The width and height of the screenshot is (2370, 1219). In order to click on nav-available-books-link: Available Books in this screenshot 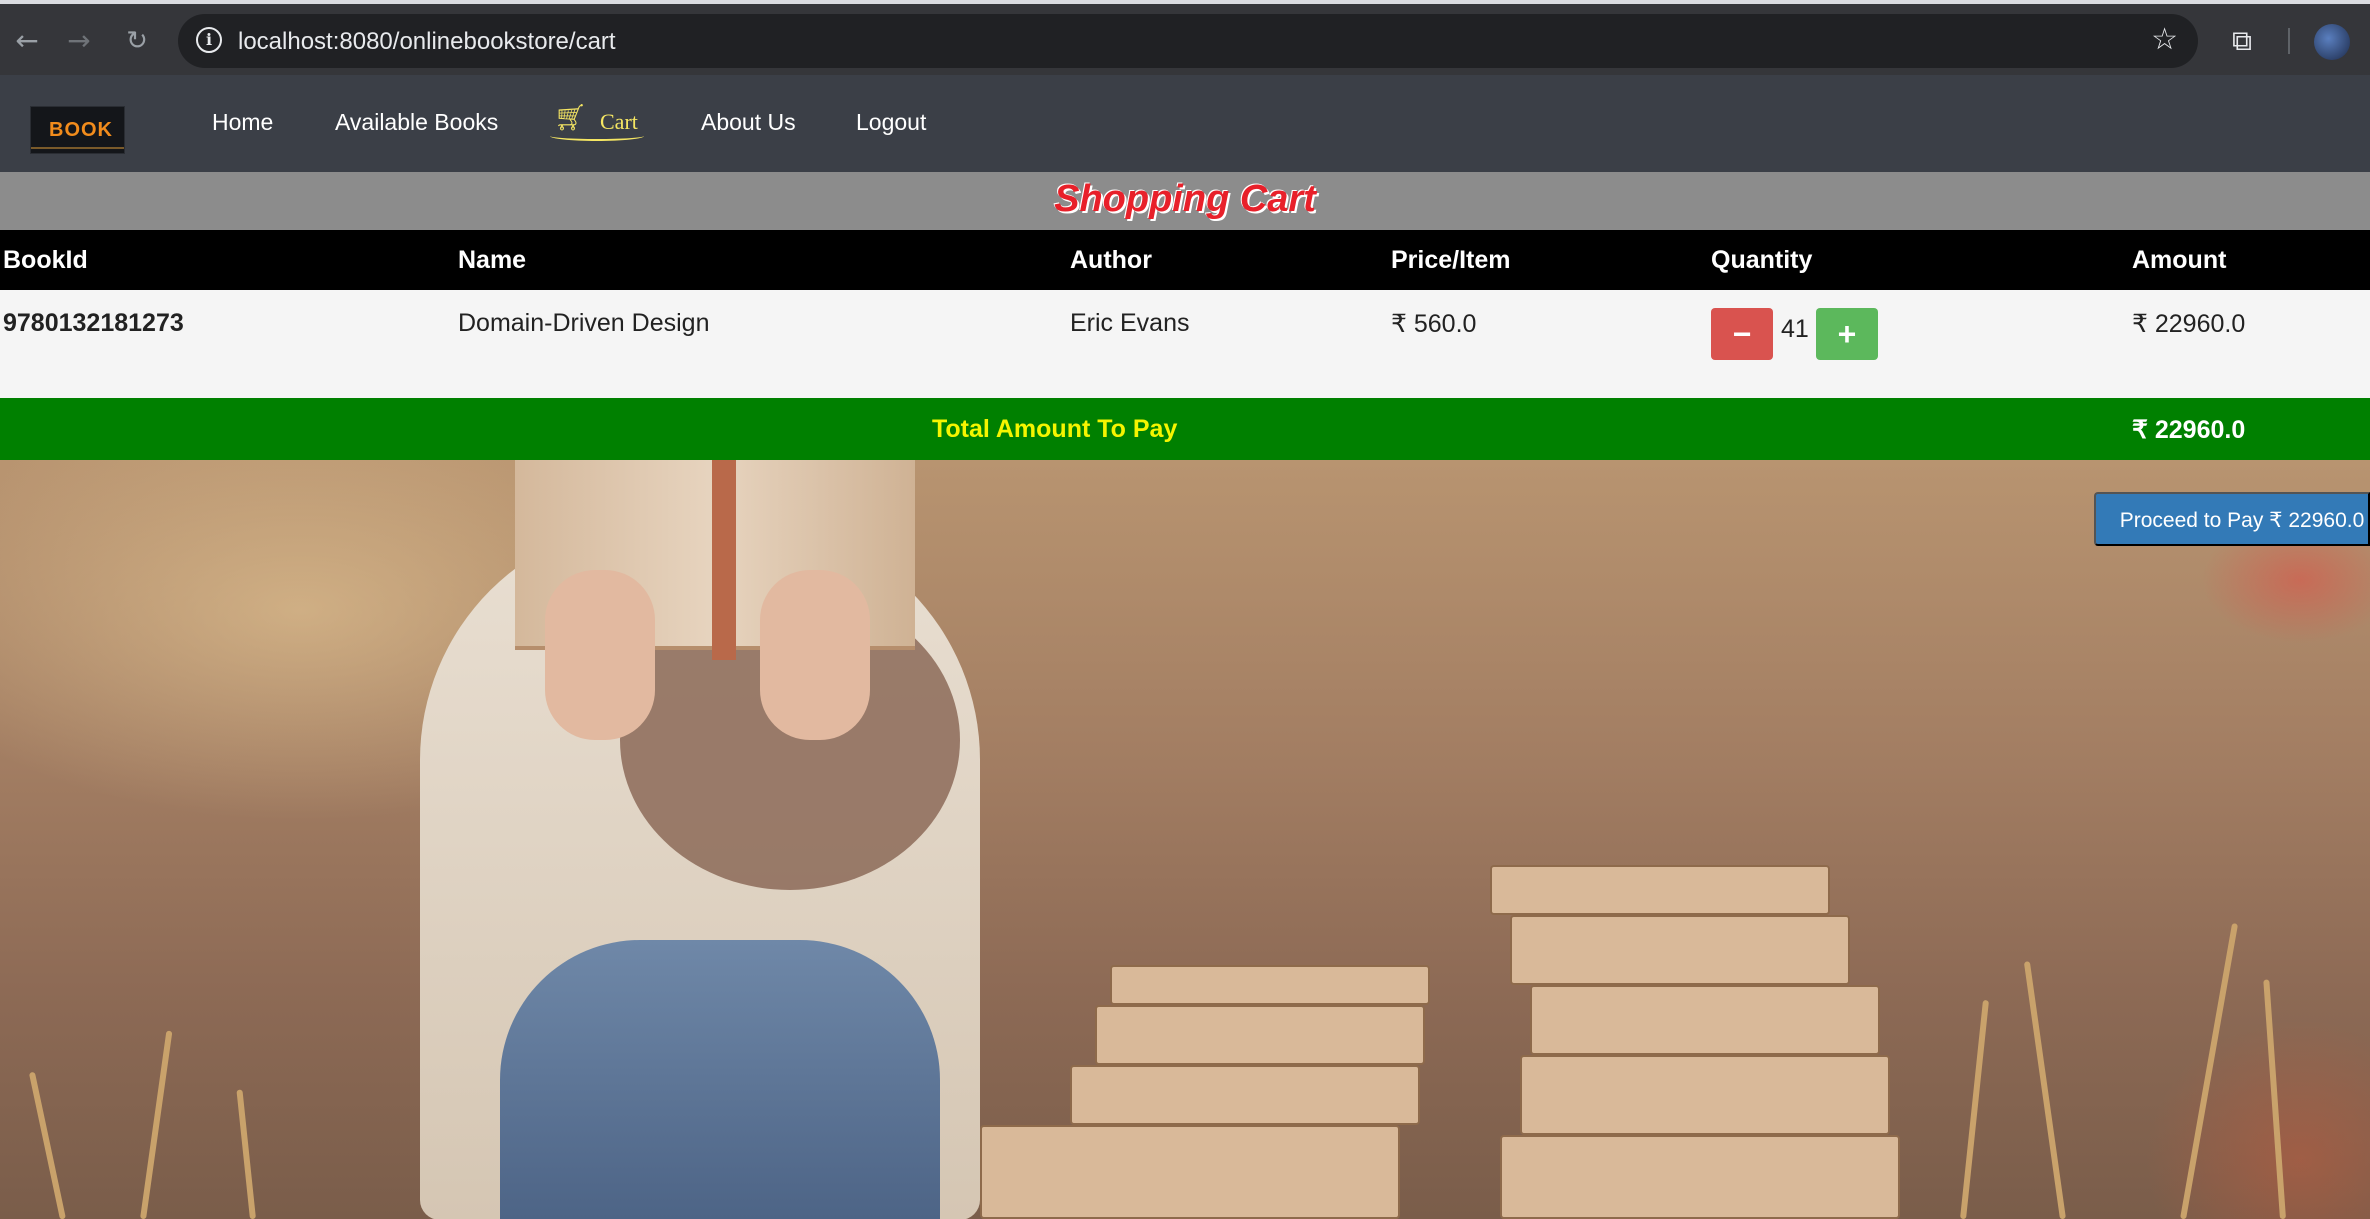, I will do `click(416, 122)`.